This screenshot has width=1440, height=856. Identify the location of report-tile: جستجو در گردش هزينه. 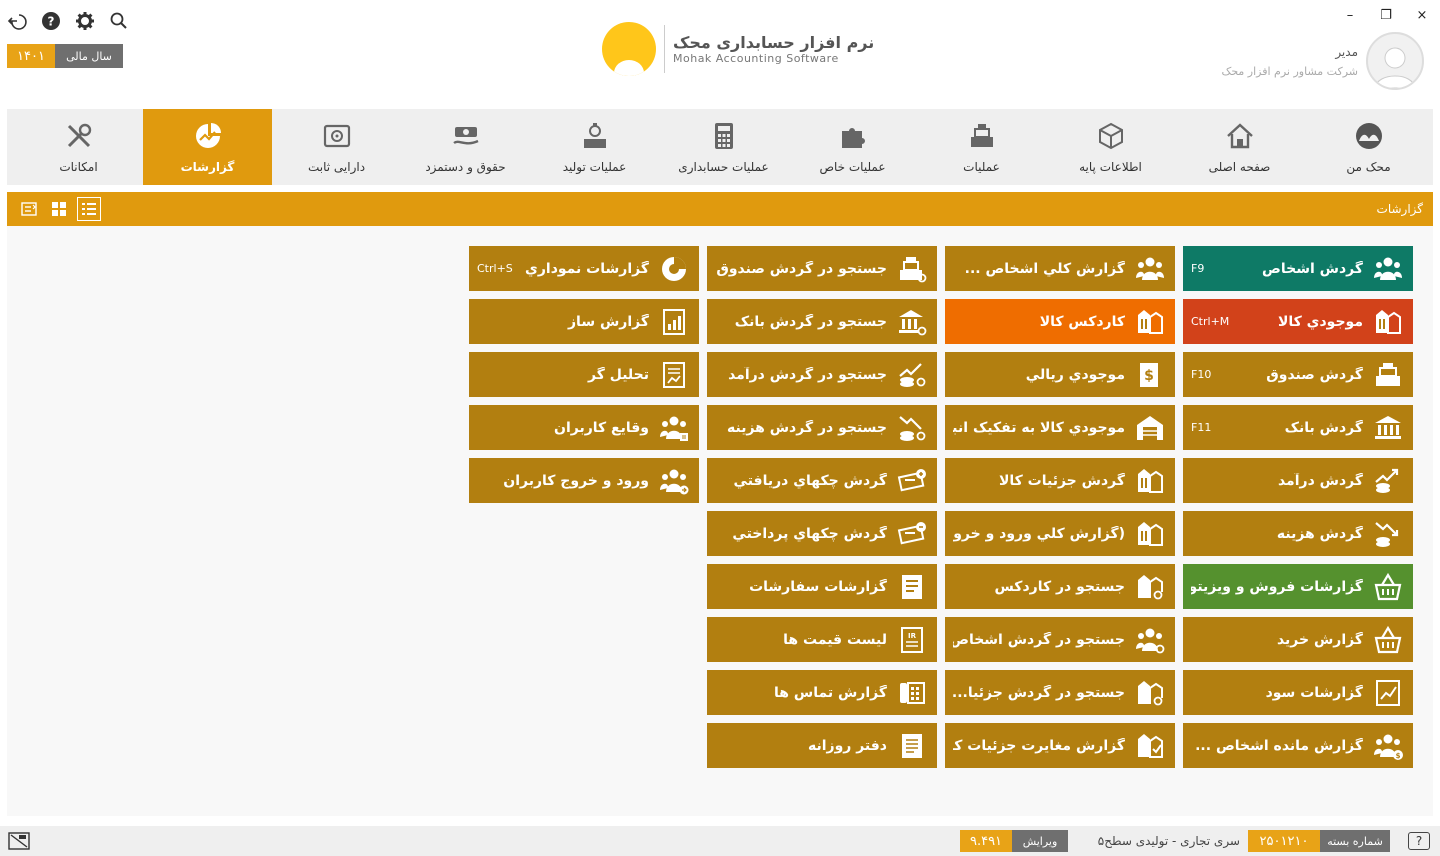
(822, 427).